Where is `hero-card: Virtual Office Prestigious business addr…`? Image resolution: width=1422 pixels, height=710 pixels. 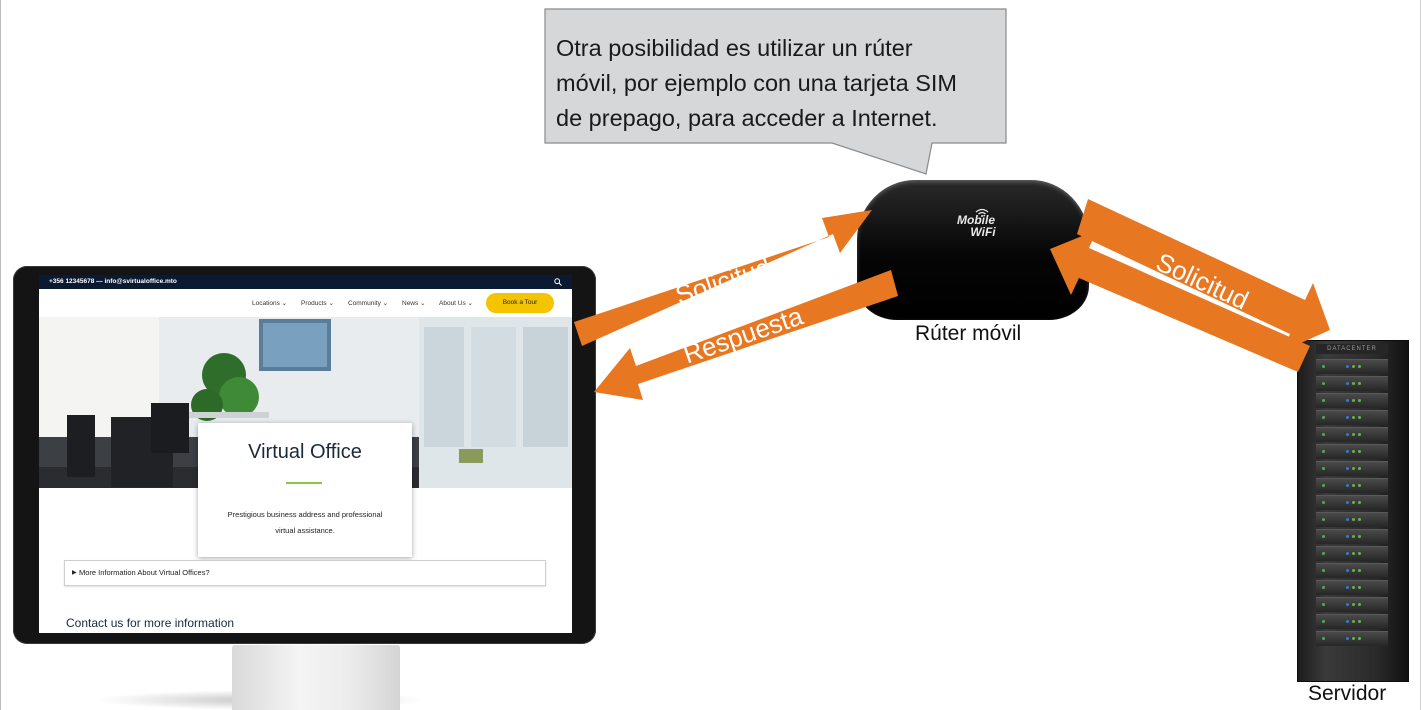 hero-card: Virtual Office Prestigious business addr… is located at coordinates (305, 490).